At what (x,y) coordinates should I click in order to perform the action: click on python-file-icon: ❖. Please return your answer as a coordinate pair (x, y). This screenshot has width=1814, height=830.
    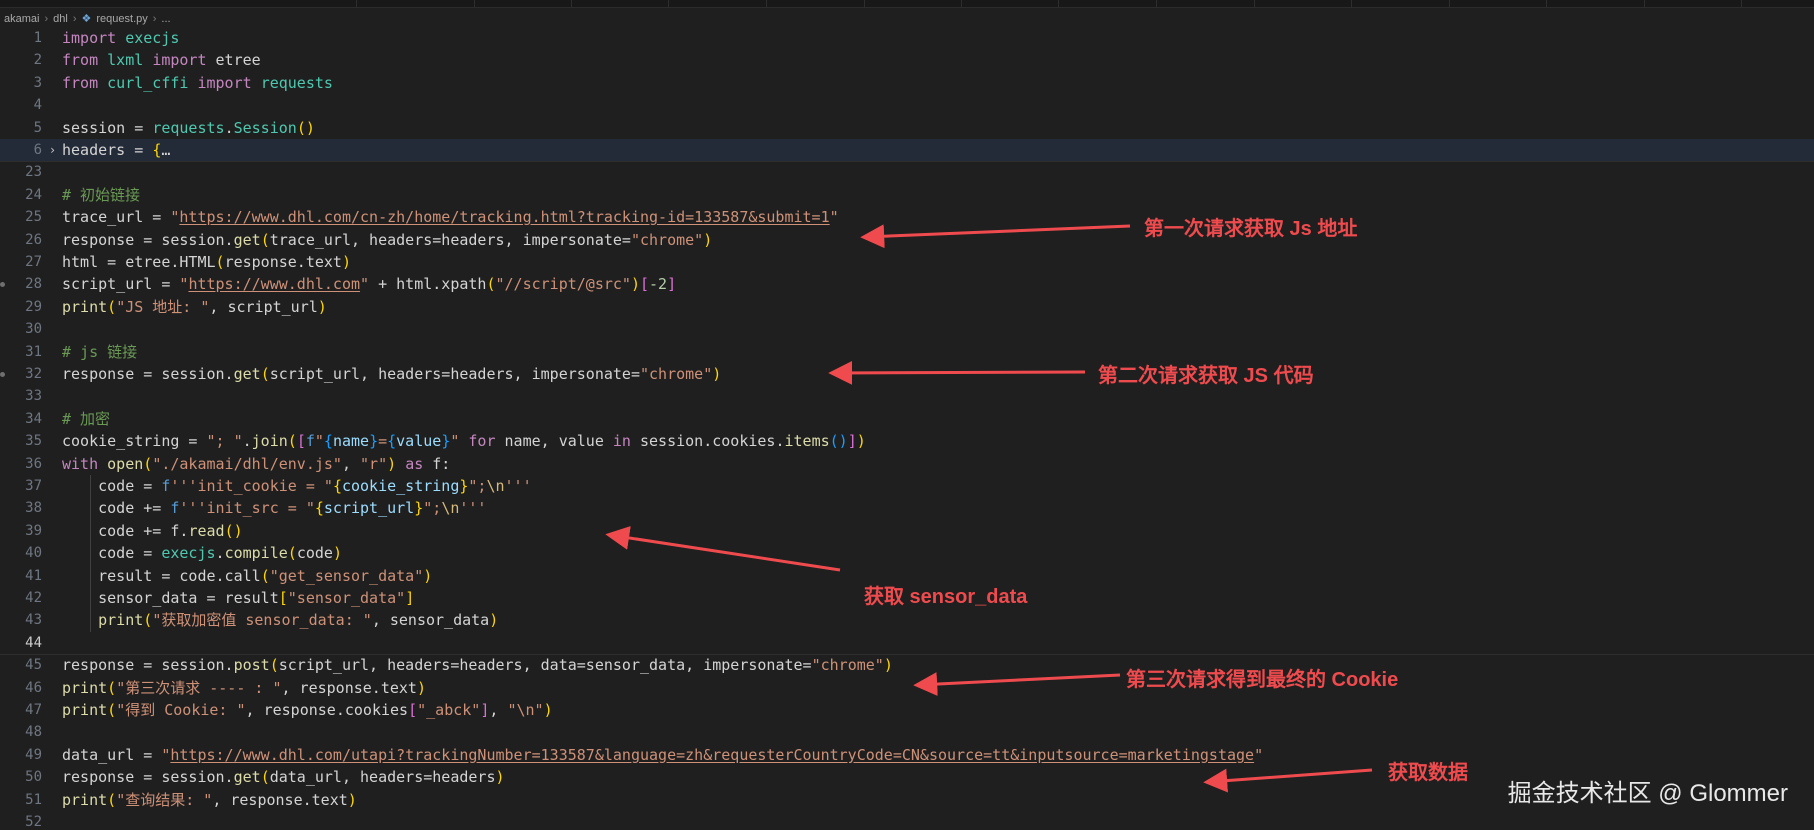
    Looking at the image, I should click on (86, 19).